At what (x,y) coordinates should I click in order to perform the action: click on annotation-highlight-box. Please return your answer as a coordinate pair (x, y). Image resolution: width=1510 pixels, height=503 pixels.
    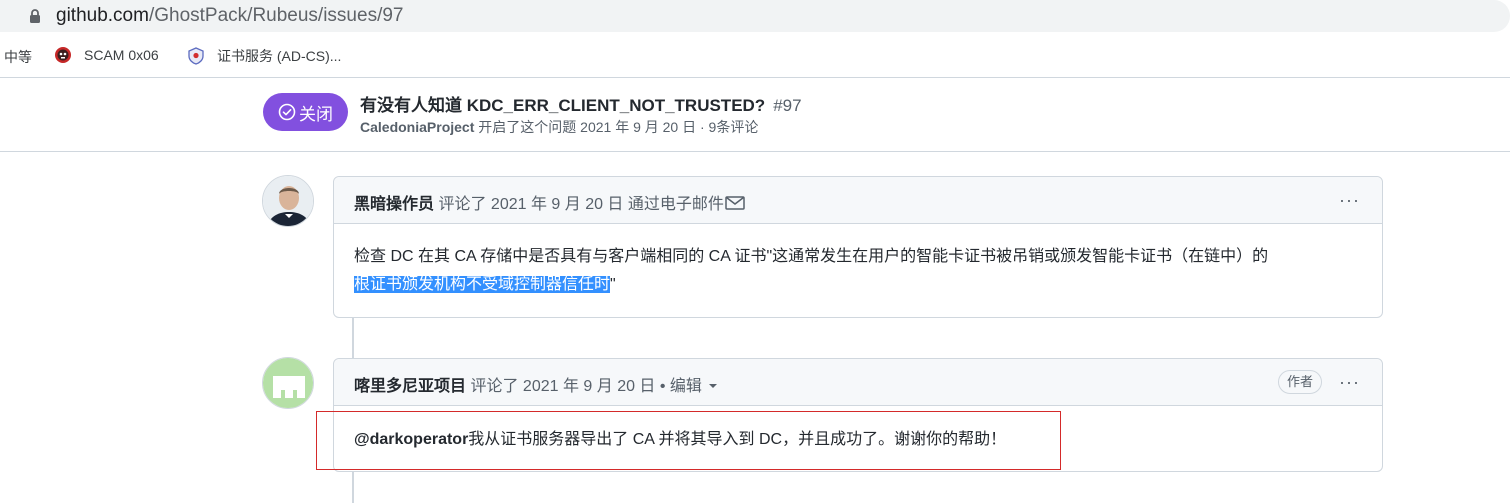
    Looking at the image, I should click on (688, 440).